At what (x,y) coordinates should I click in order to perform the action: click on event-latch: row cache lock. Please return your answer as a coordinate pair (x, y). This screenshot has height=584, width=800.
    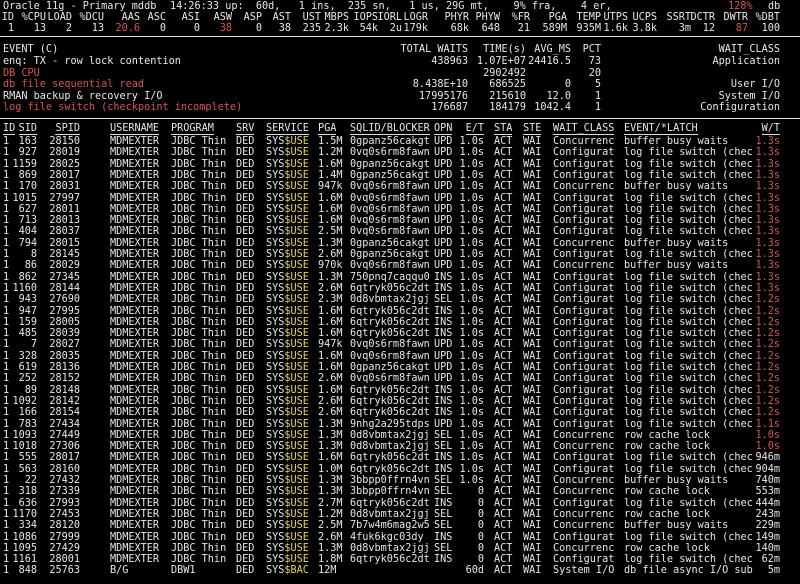
    Looking at the image, I should click on (667, 548).